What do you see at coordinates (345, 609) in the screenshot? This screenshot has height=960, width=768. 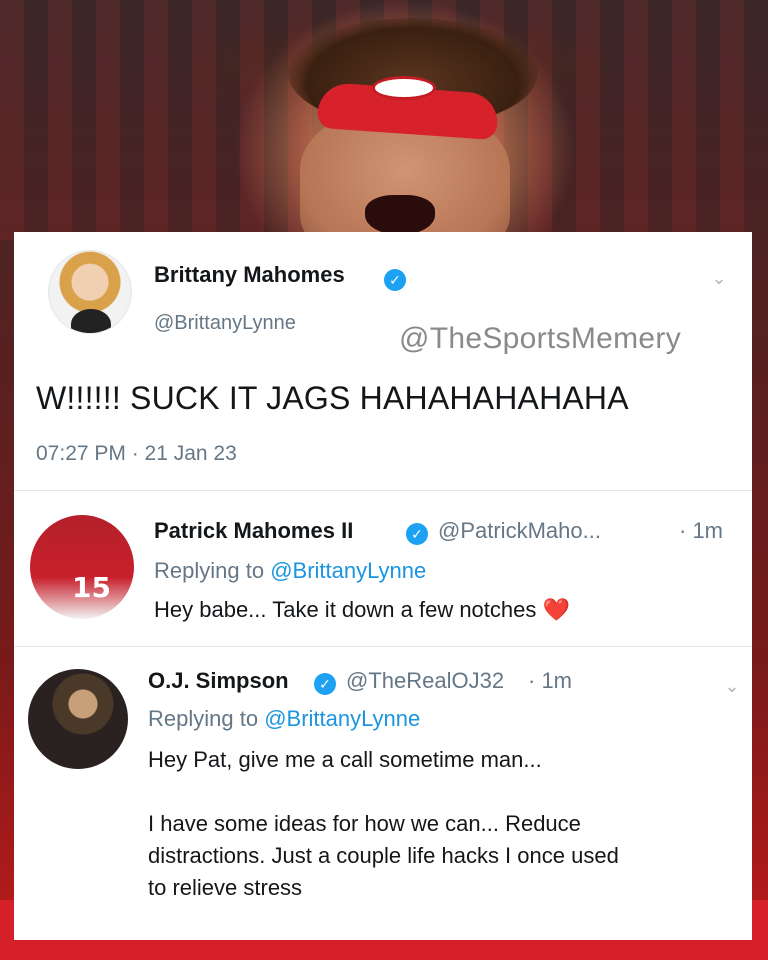 I see `reply-body: Hey babe... Take it down a few notches` at bounding box center [345, 609].